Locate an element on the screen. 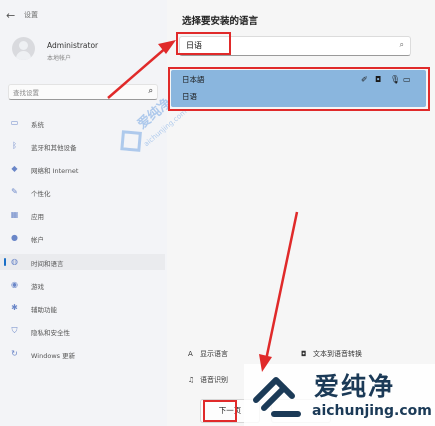 The height and width of the screenshot is (426, 435). sidebar-item-label: 网络和 Internet is located at coordinates (55, 171).